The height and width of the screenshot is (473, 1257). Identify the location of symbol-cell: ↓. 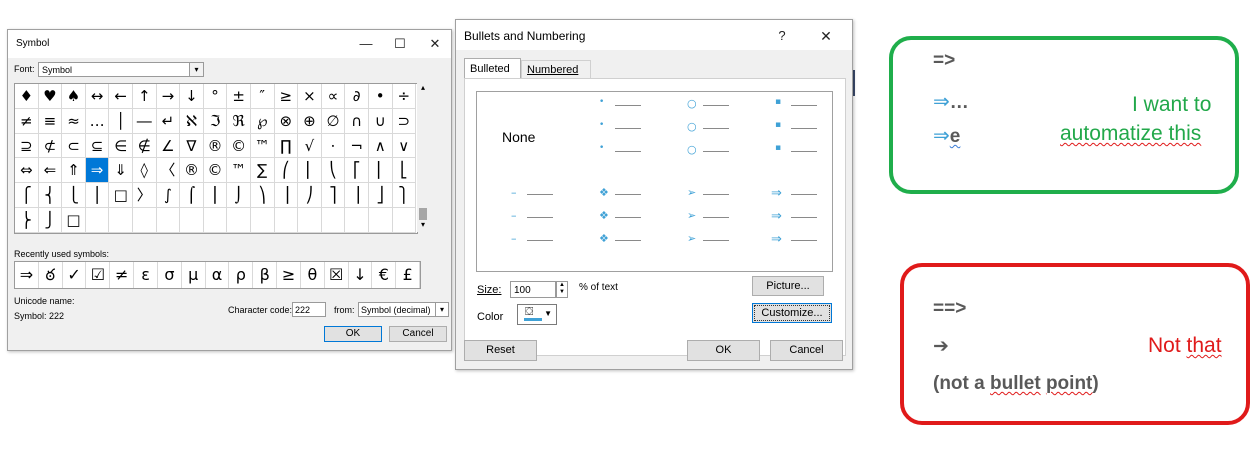
(192, 96).